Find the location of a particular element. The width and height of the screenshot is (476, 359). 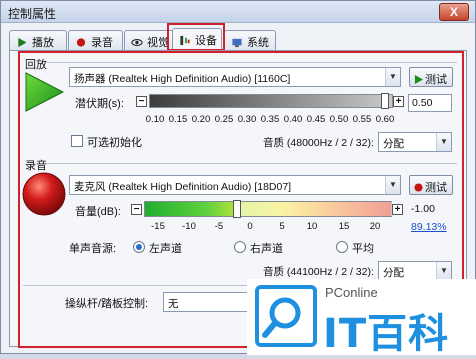

latency-slider-thumb is located at coordinates (385, 101).